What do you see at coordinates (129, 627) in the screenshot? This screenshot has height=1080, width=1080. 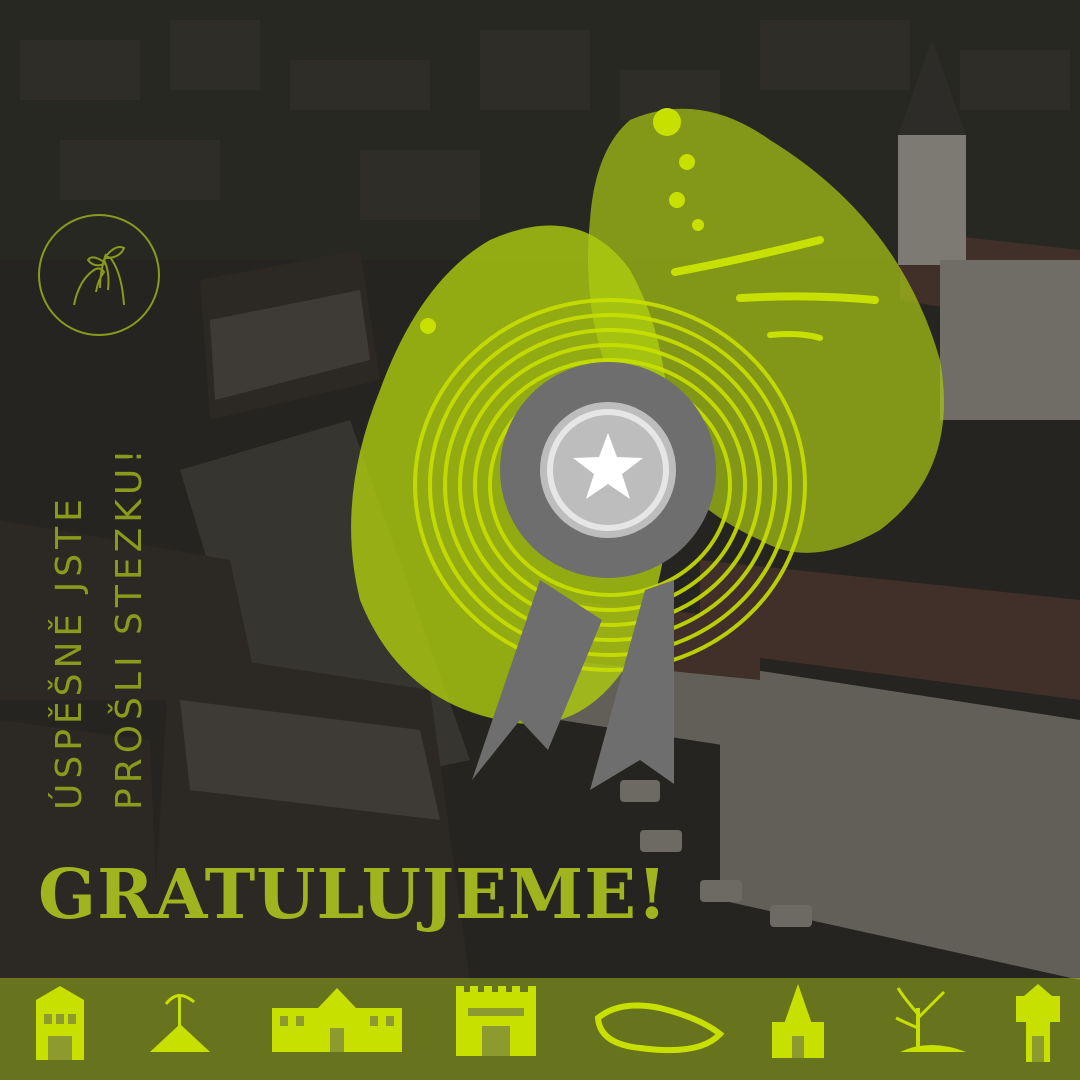 I see `success-message-line2: PROŠLI STEZKU!` at bounding box center [129, 627].